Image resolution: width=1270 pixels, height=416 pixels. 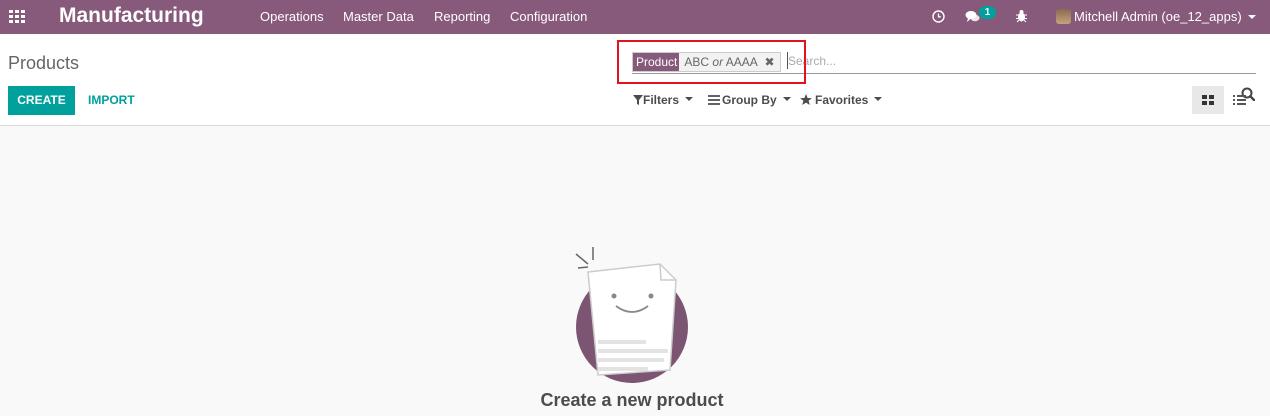 I want to click on apps-grid-icon, so click(x=17, y=17).